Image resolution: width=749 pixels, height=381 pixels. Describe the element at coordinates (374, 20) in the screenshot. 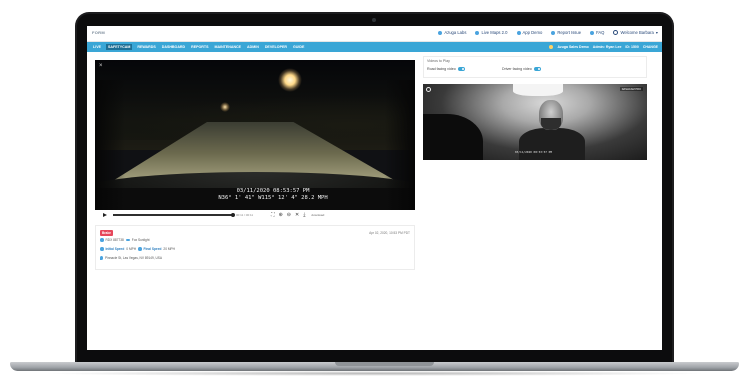

I see `webcam` at that location.